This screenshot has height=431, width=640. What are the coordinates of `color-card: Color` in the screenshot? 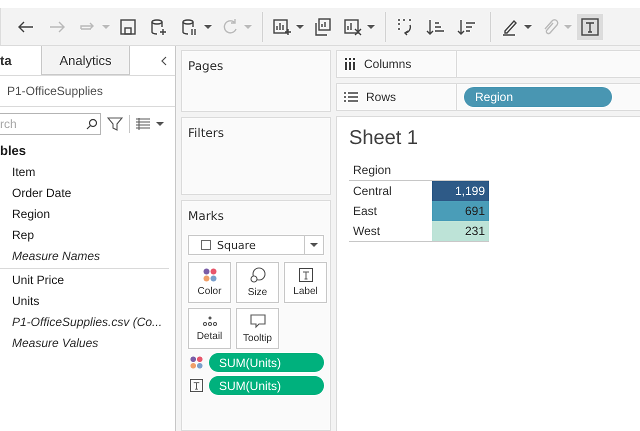 It's located at (209, 282).